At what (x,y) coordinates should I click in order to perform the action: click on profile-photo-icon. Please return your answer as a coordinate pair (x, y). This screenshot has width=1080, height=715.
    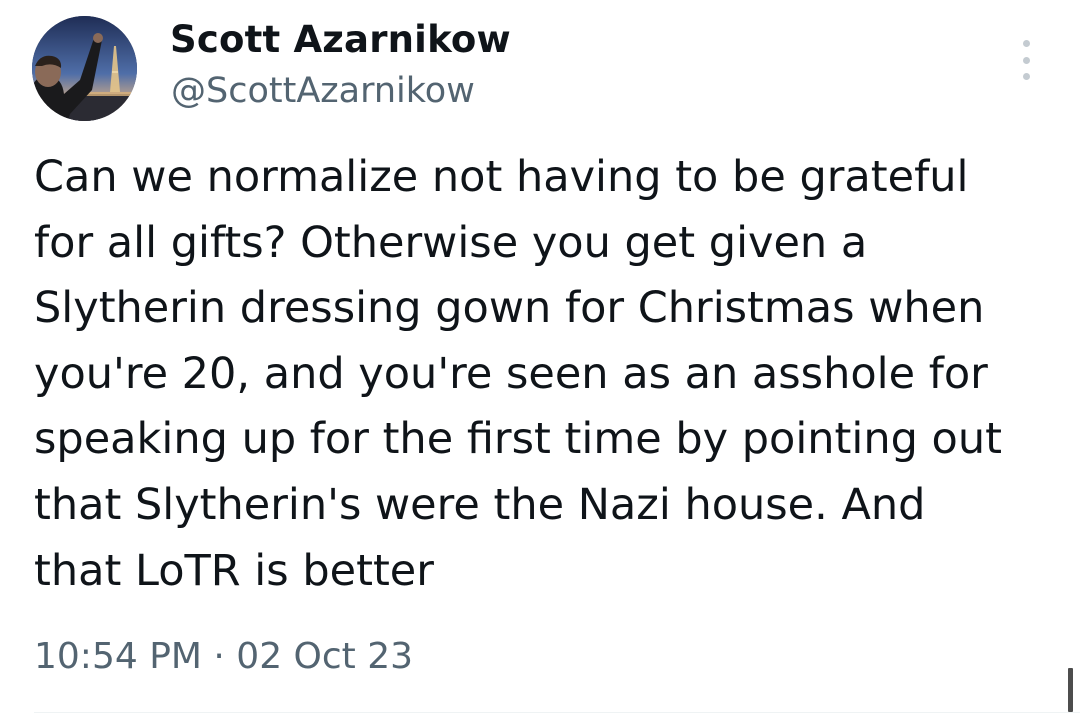
    Looking at the image, I should click on (84, 68).